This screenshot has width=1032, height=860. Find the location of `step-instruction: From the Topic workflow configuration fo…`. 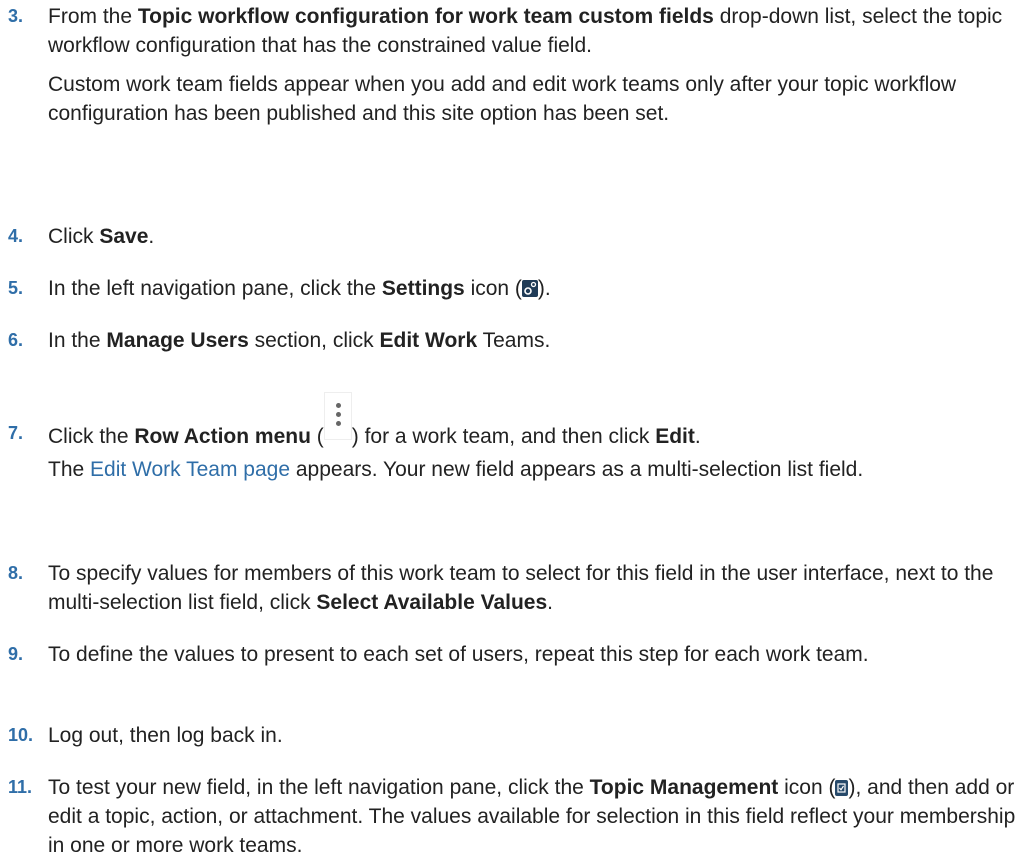

step-instruction: From the Topic workflow configuration fo… is located at coordinates (525, 31).